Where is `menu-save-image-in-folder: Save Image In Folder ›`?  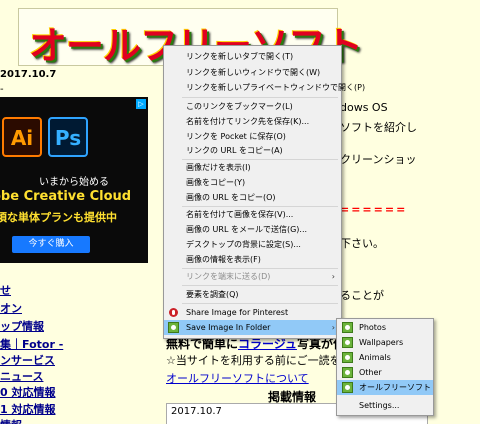
menu-save-image-in-folder: Save Image In Folder › is located at coordinates (252, 327).